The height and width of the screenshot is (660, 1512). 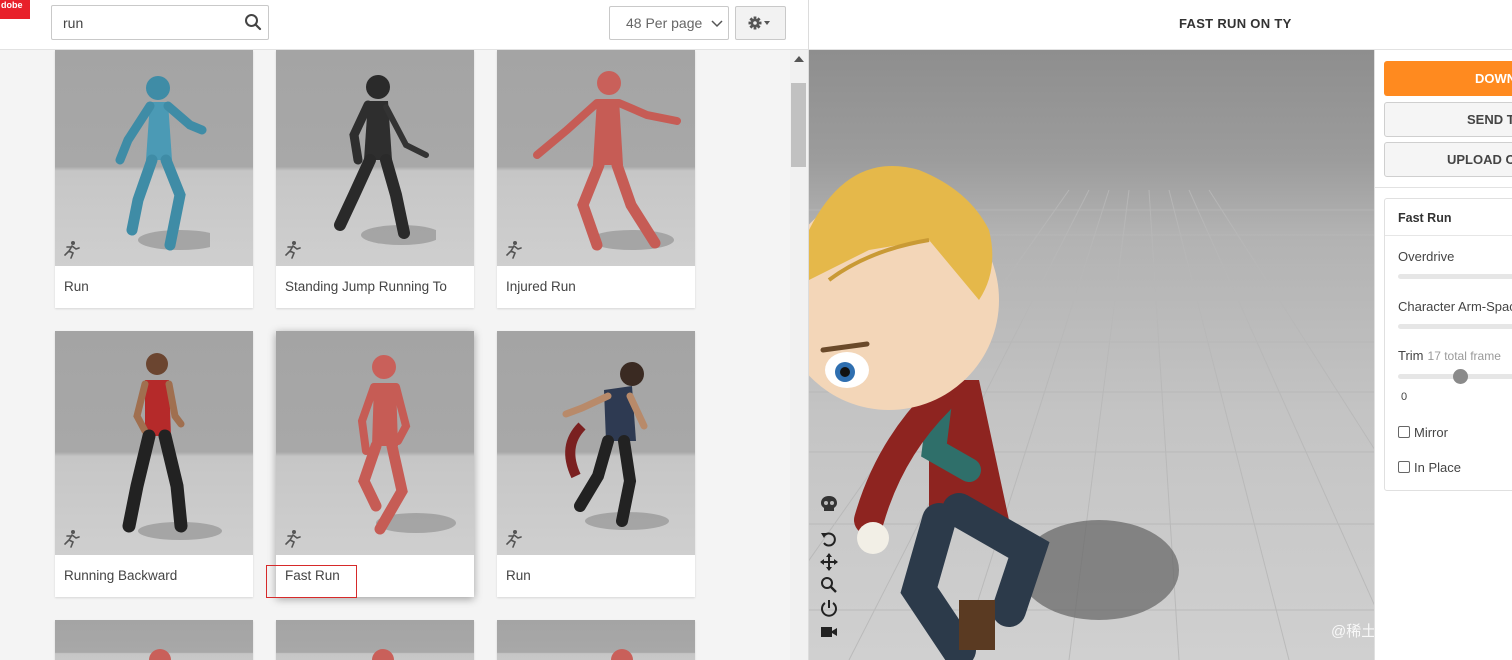 I want to click on watermark-text: @稀土掘金技术社区, so click(x=1352, y=631).